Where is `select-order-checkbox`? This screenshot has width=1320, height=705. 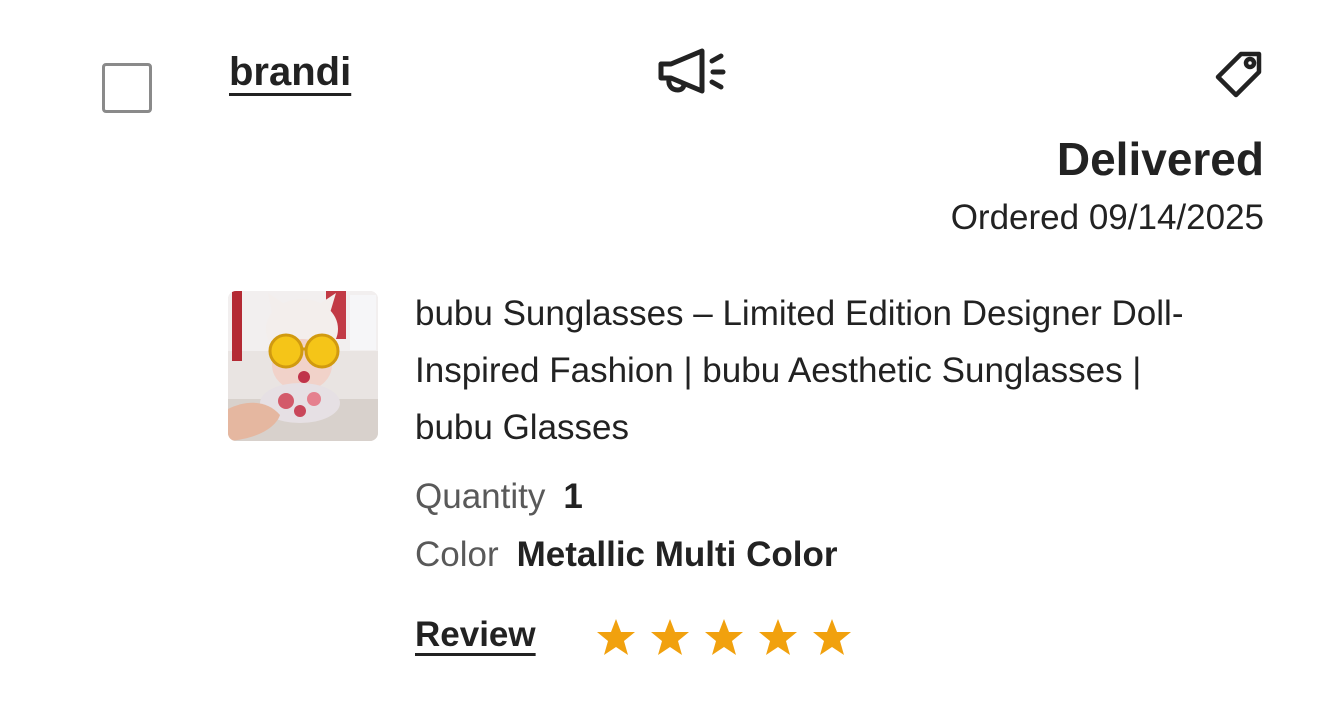
select-order-checkbox is located at coordinates (127, 88).